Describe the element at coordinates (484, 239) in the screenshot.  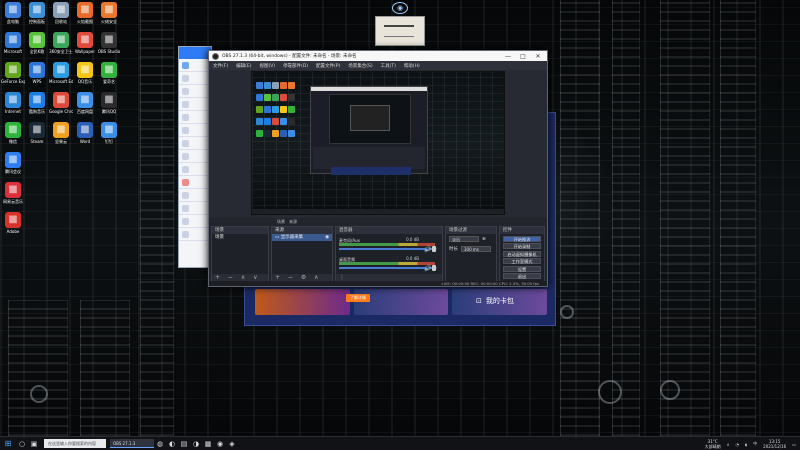
I see `add-transition-icon: ⊕` at that location.